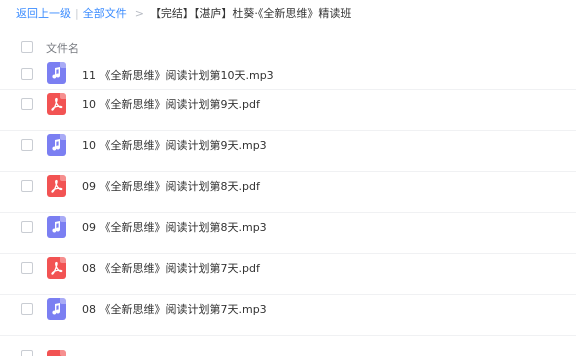 This screenshot has width=576, height=356. I want to click on file-row: 09 《全新思维》阅读计划第8天.pdf, so click(288, 192).